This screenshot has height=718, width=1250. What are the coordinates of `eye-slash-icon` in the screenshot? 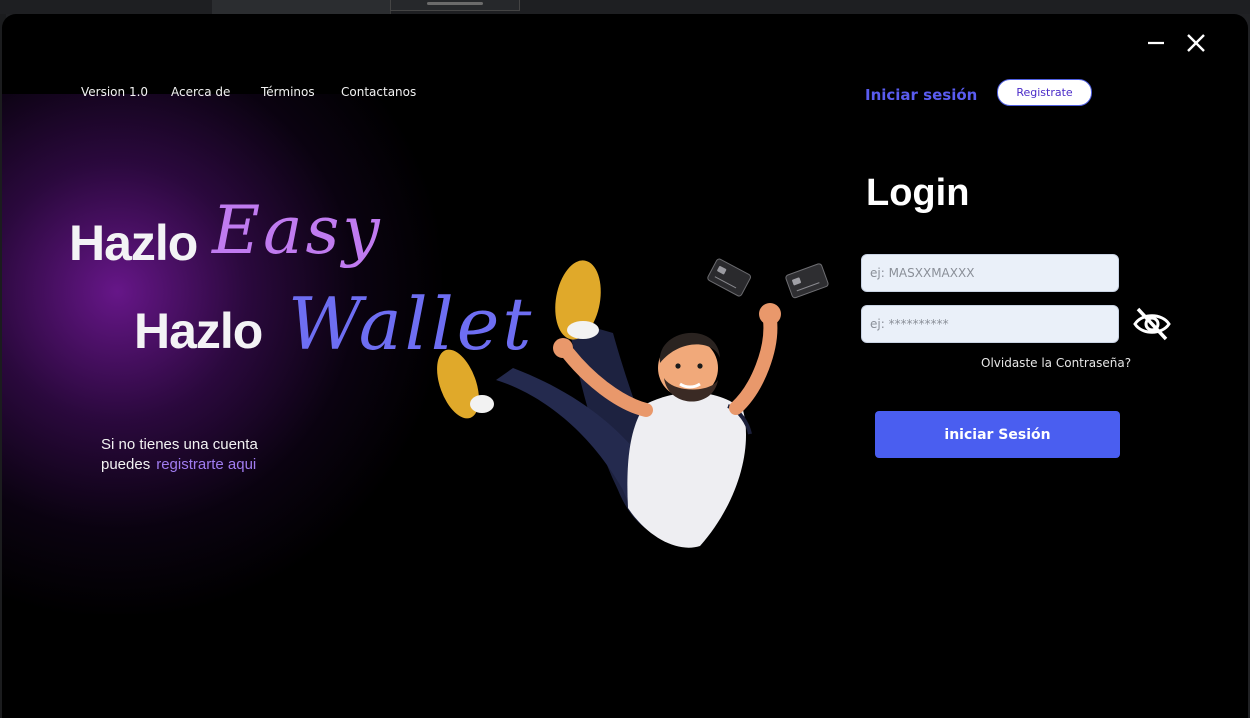 It's located at (1152, 324).